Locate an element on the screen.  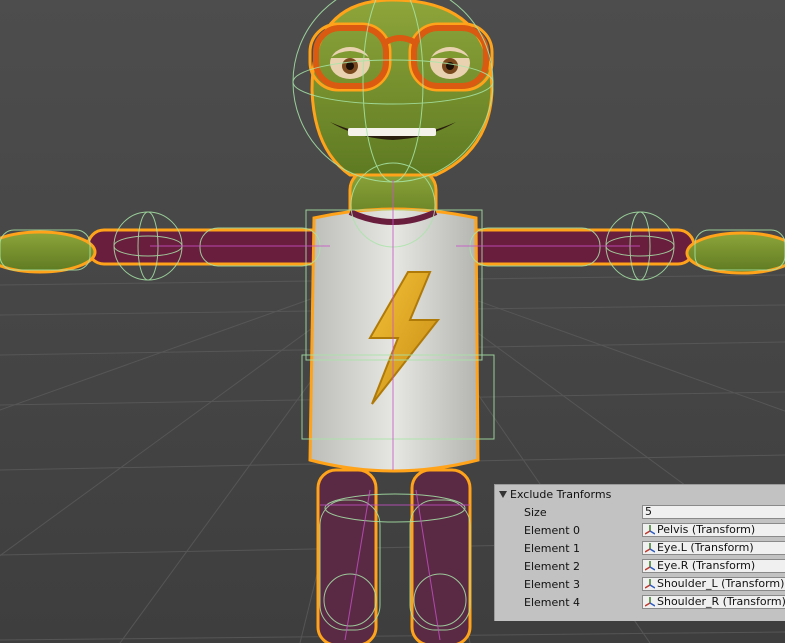
element-label: Element 4 is located at coordinates (552, 602).